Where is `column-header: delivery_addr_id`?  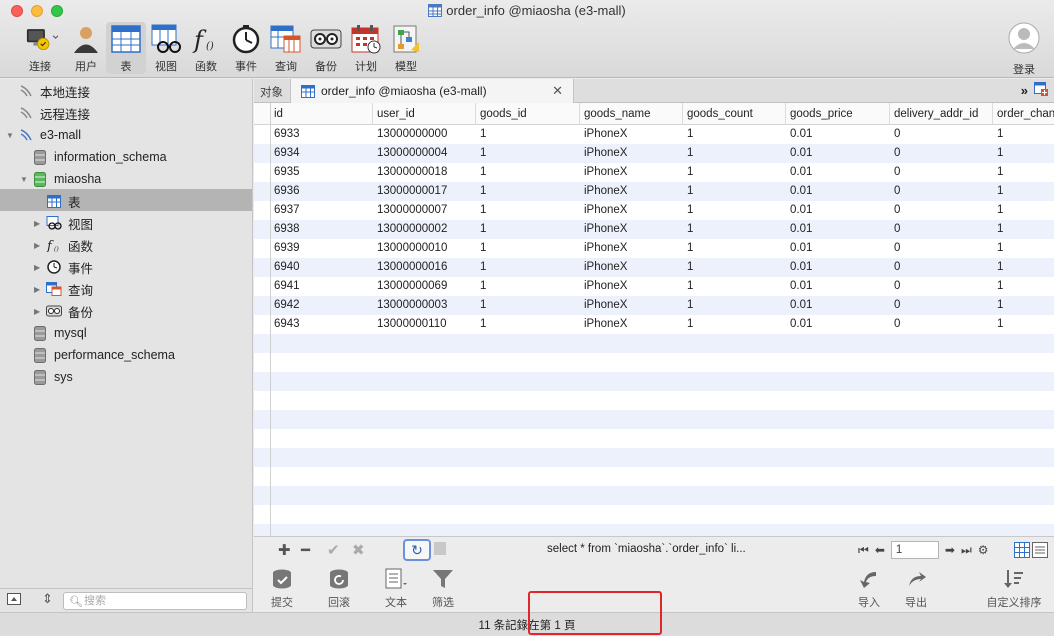 column-header: delivery_addr_id is located at coordinates (941, 114).